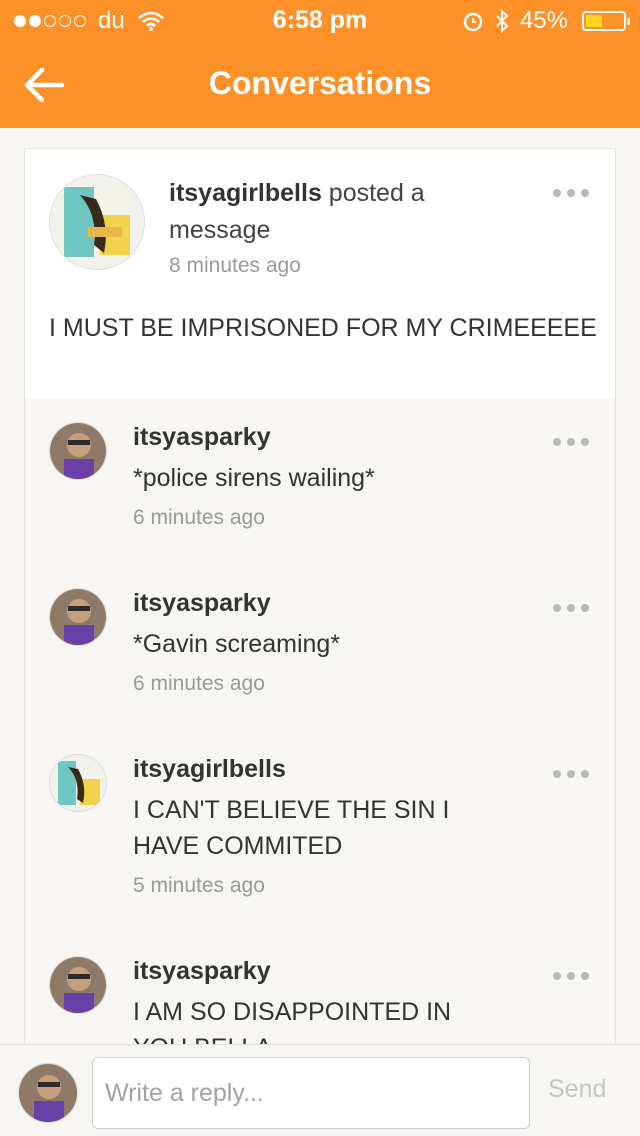 This screenshot has width=640, height=1136. I want to click on battery-icon, so click(606, 21).